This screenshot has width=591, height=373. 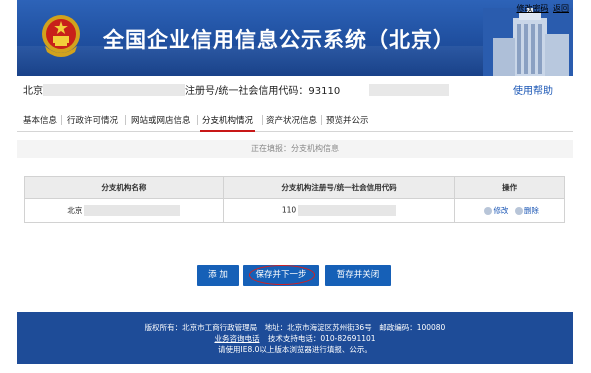 I want to click on add-button: 添 加, so click(x=218, y=275).